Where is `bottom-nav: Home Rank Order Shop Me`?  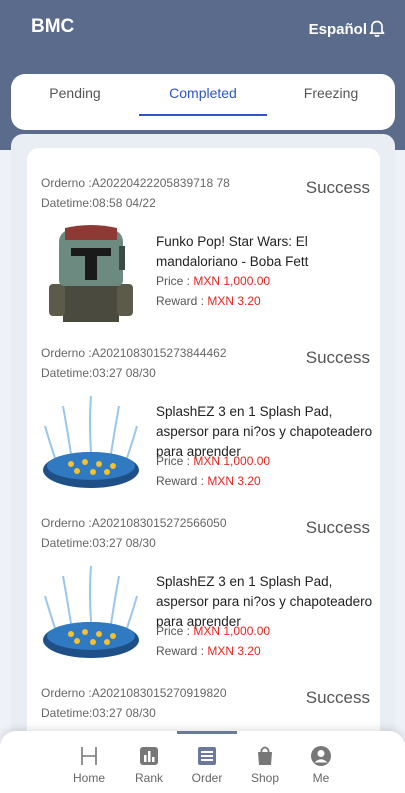
bottom-nav: Home Rank Order Shop Me is located at coordinates (202, 762).